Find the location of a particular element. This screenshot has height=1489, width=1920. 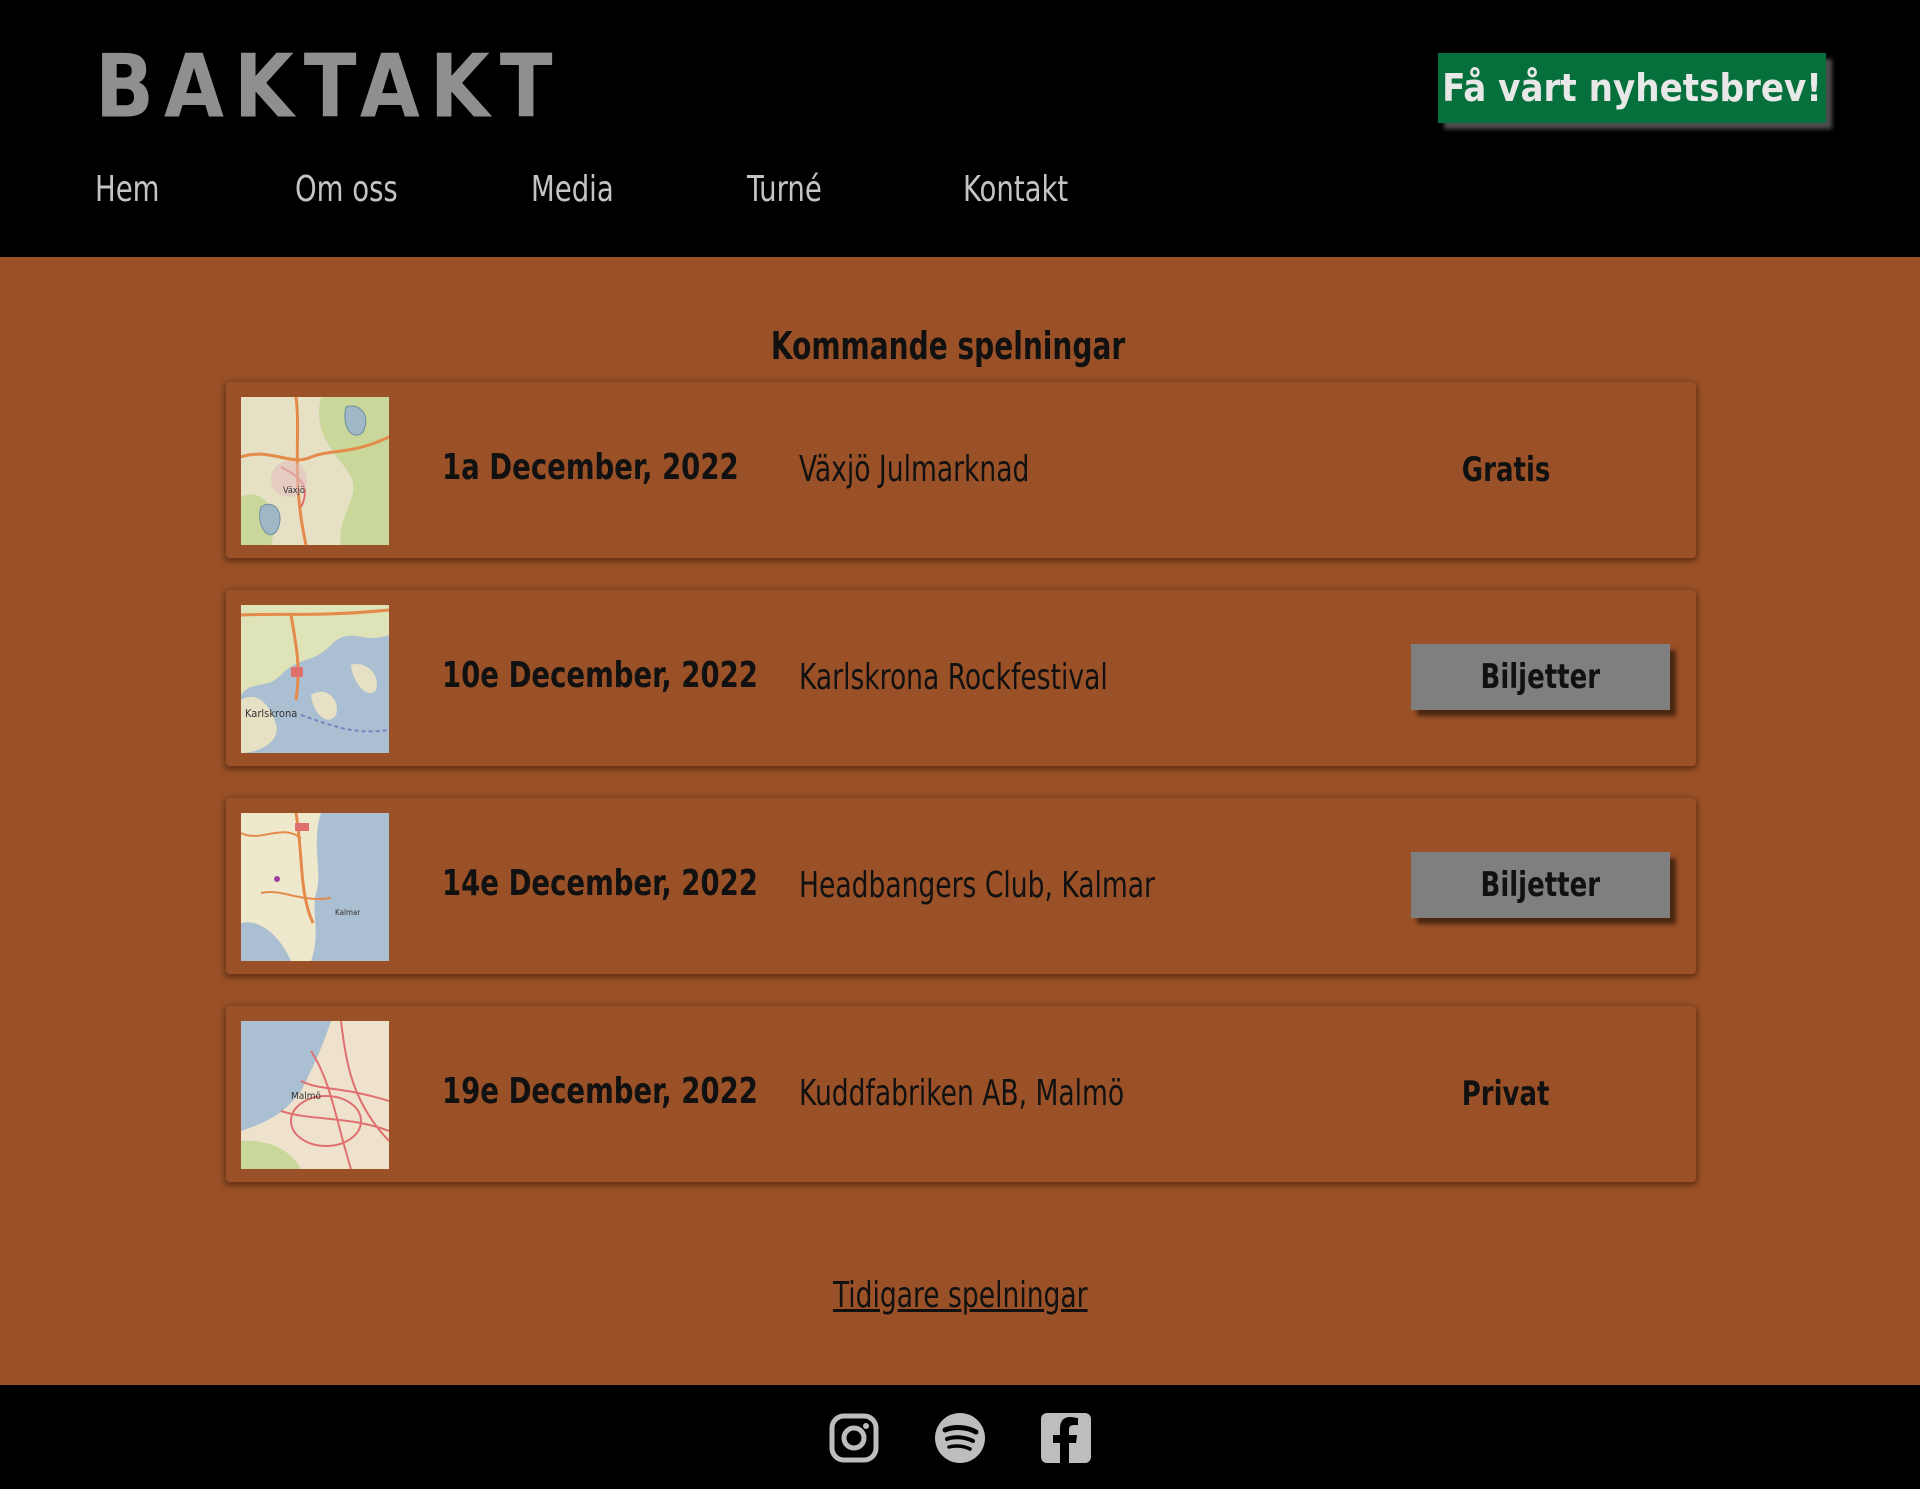

gig-date: 1a December, 2022 is located at coordinates (590, 467).